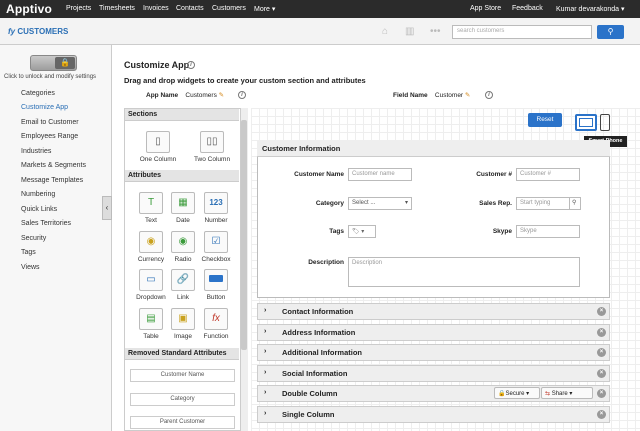 This screenshot has width=640, height=431. I want to click on checkbox-icon: ☑, so click(216, 241).